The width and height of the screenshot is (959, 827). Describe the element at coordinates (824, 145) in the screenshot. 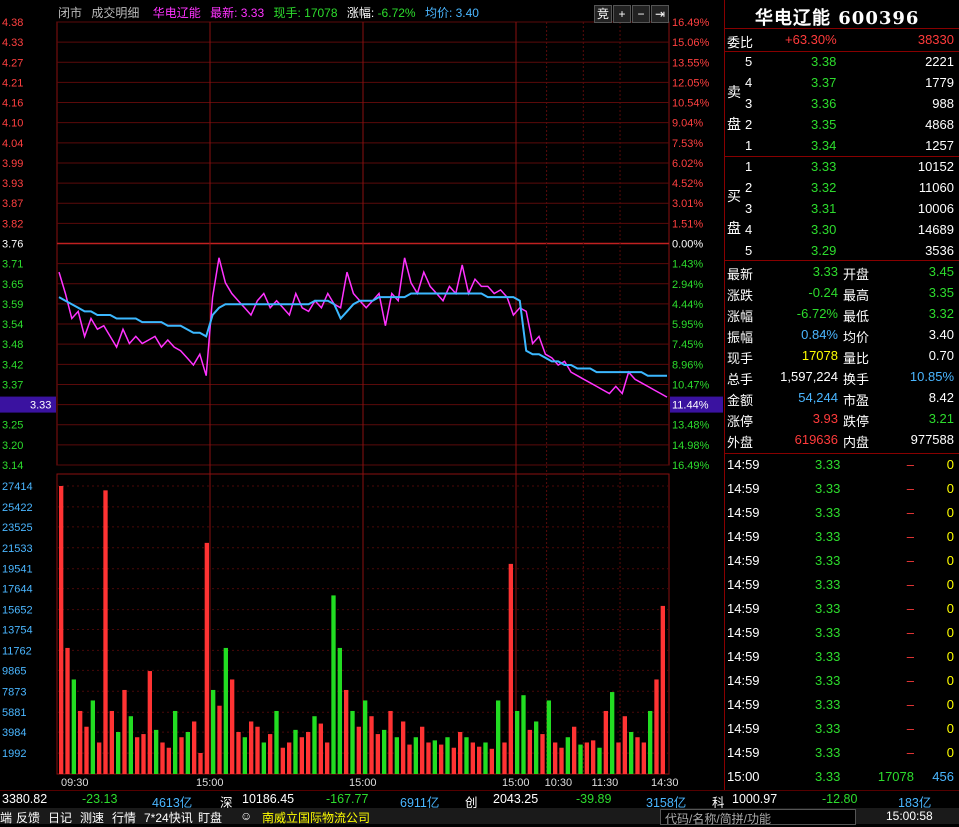

I see `sell-price: 3.34` at that location.